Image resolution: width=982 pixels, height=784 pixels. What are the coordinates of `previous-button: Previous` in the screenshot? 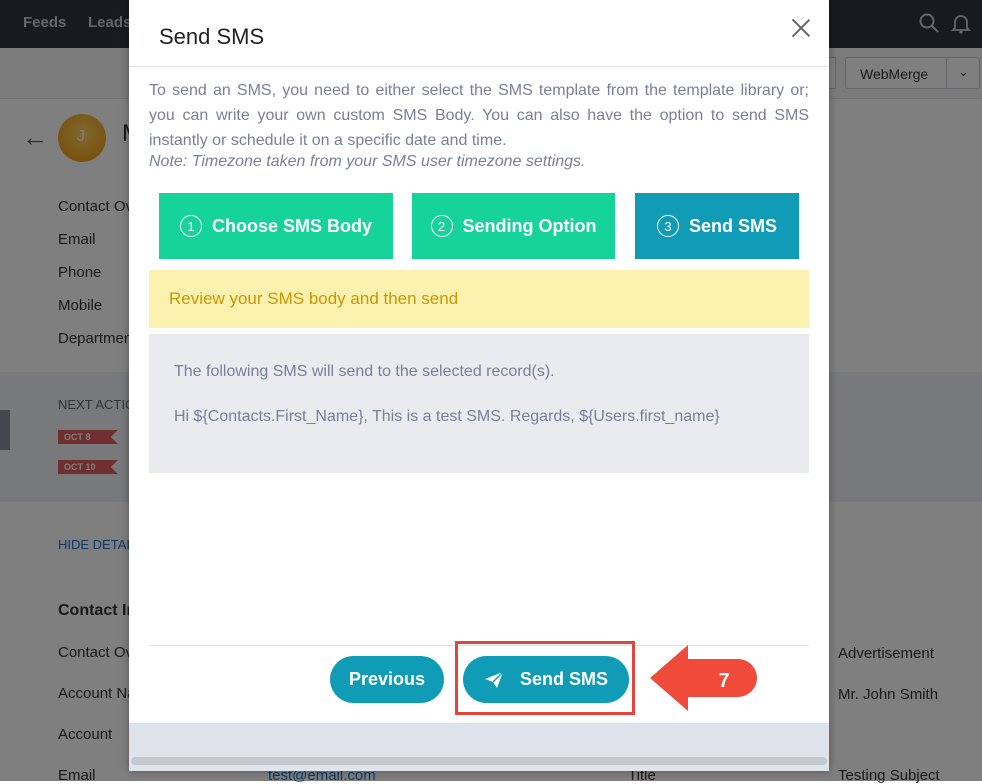 It's located at (387, 679).